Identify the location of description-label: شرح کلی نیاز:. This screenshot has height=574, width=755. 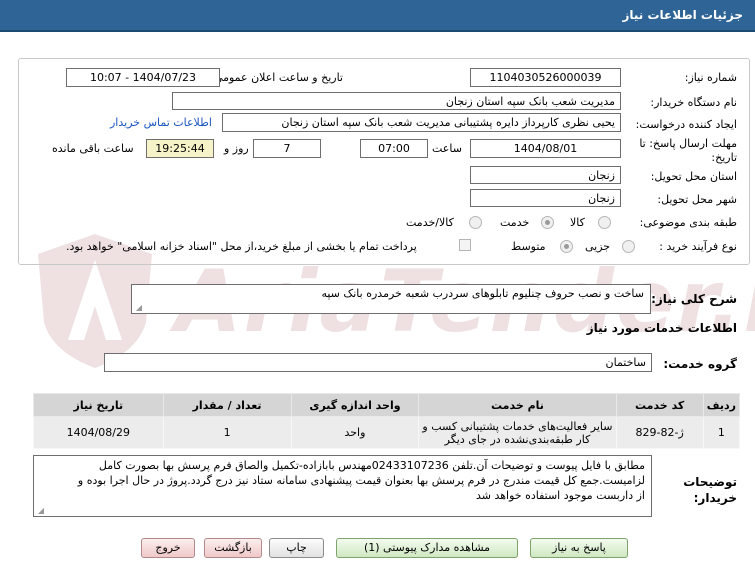
(694, 299).